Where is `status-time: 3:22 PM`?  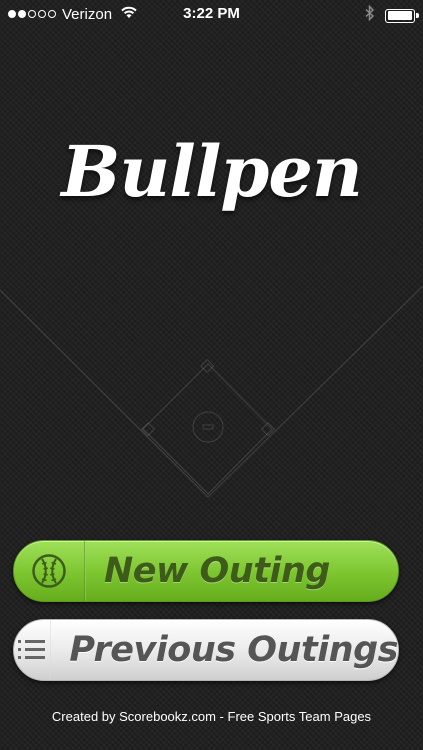
status-time: 3:22 PM is located at coordinates (211, 13).